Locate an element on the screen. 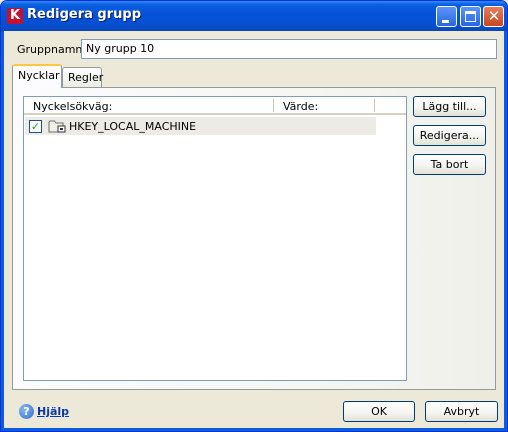 The height and width of the screenshot is (432, 508). close-button: ✕ is located at coordinates (493, 16).